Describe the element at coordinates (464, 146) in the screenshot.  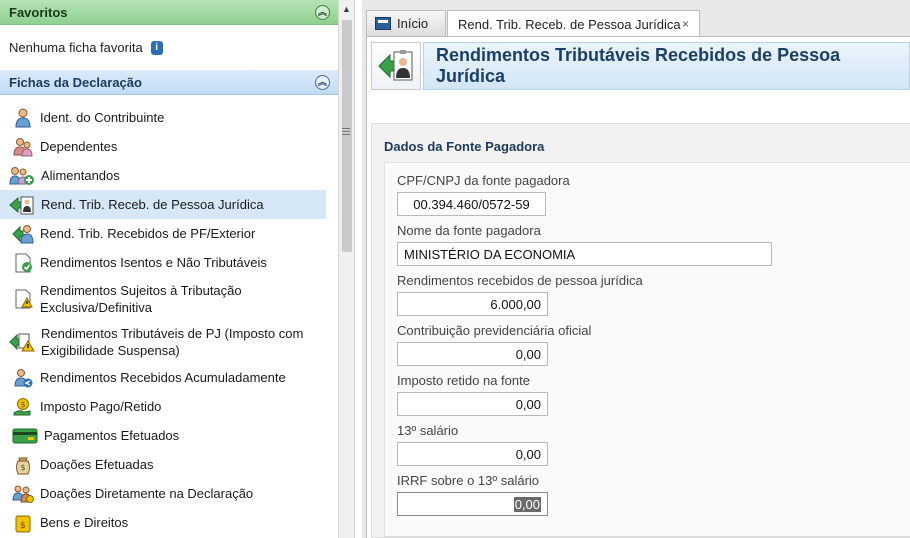
I see `section-title: Dados da Fonte Pagadora` at that location.